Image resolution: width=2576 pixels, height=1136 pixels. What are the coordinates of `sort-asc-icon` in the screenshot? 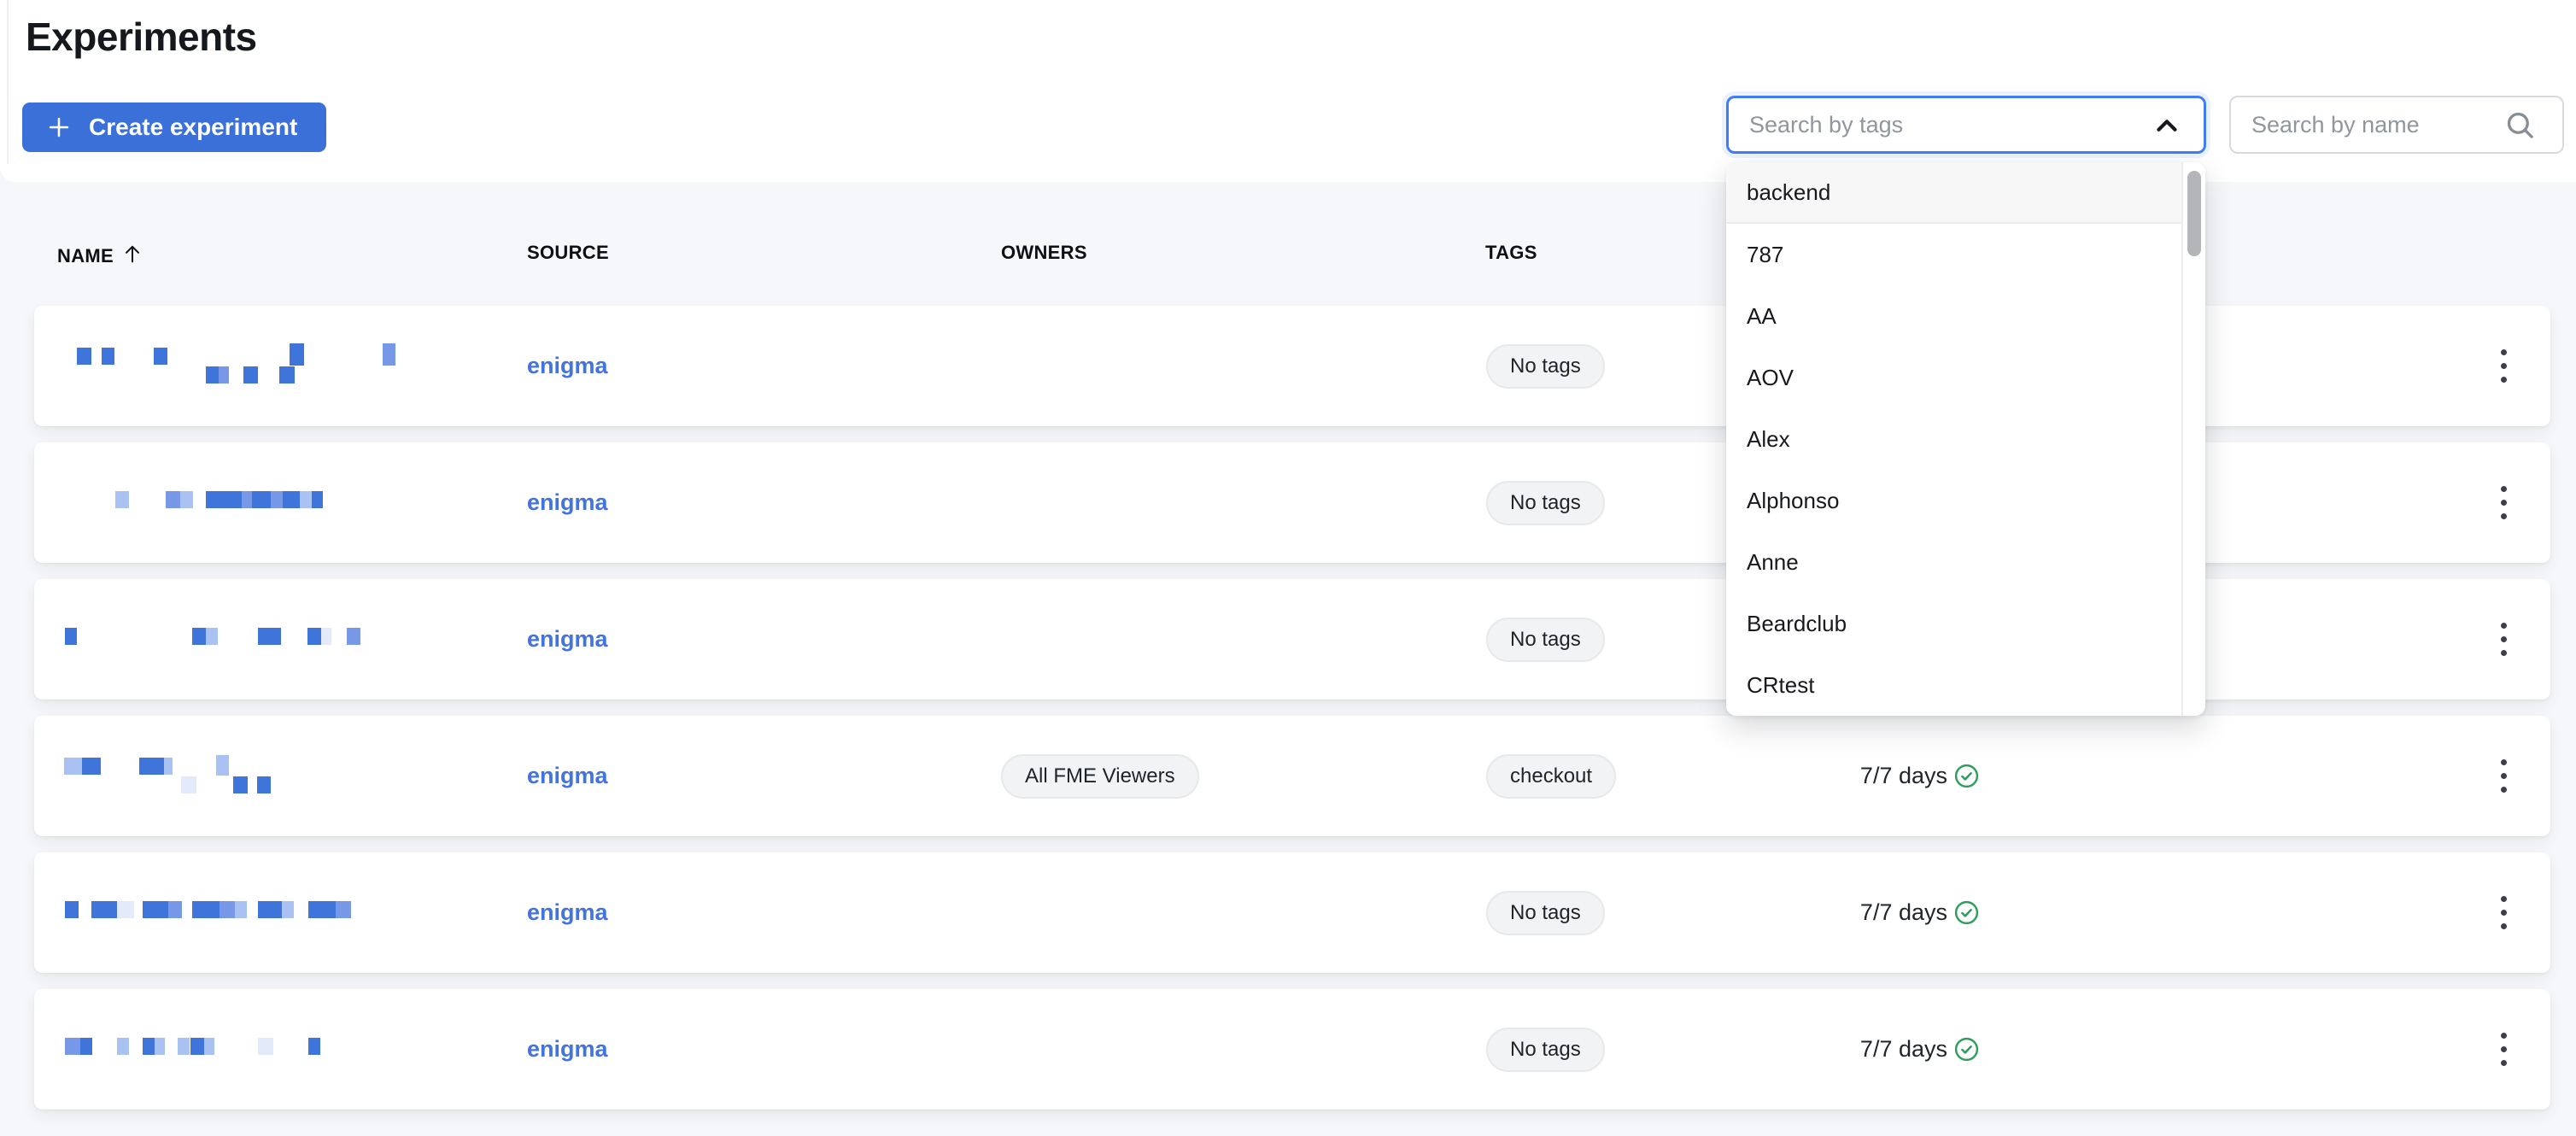 It's located at (132, 256).